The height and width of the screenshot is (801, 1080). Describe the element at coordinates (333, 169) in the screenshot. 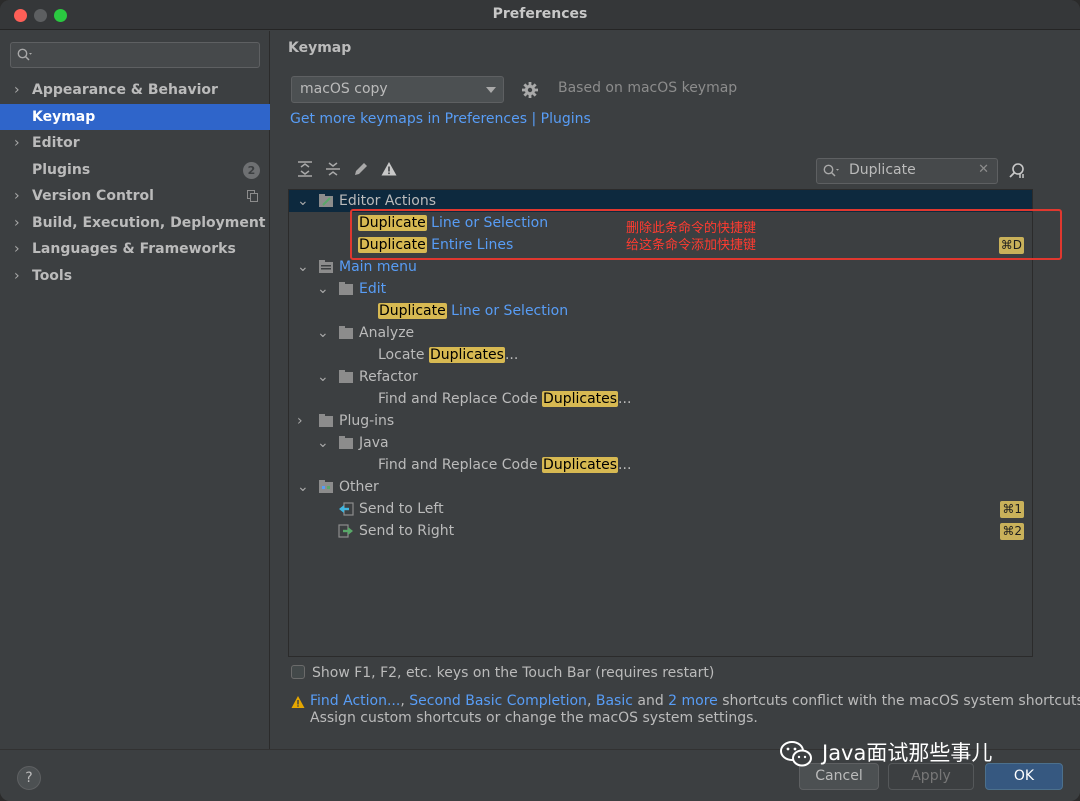

I see `collapse-all-icon` at that location.